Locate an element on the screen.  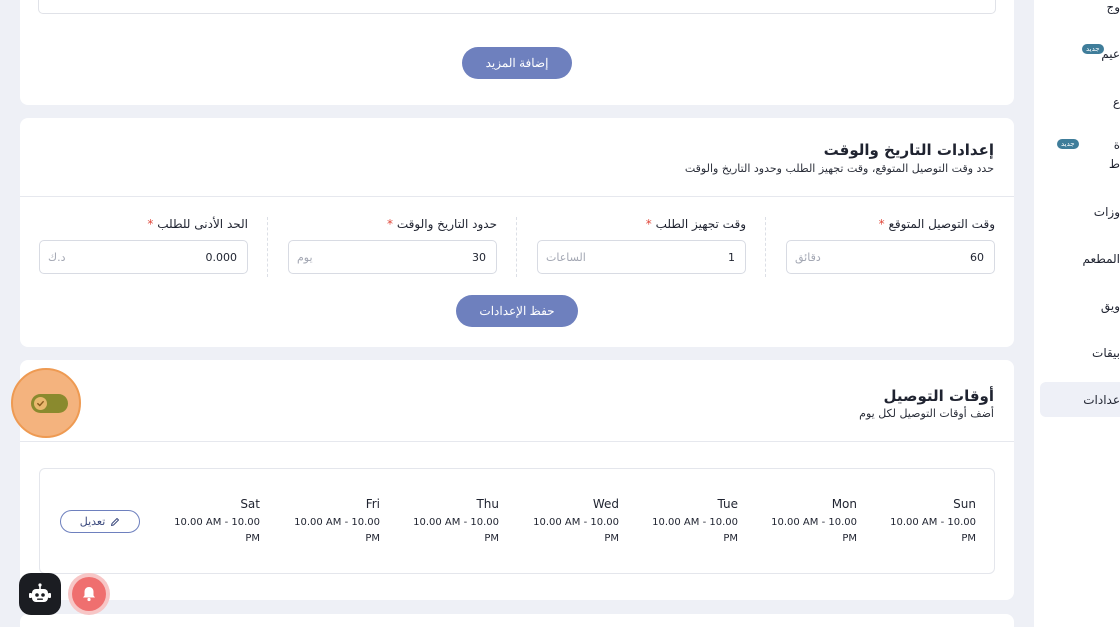
delivery-times-toggle is located at coordinates (49, 403).